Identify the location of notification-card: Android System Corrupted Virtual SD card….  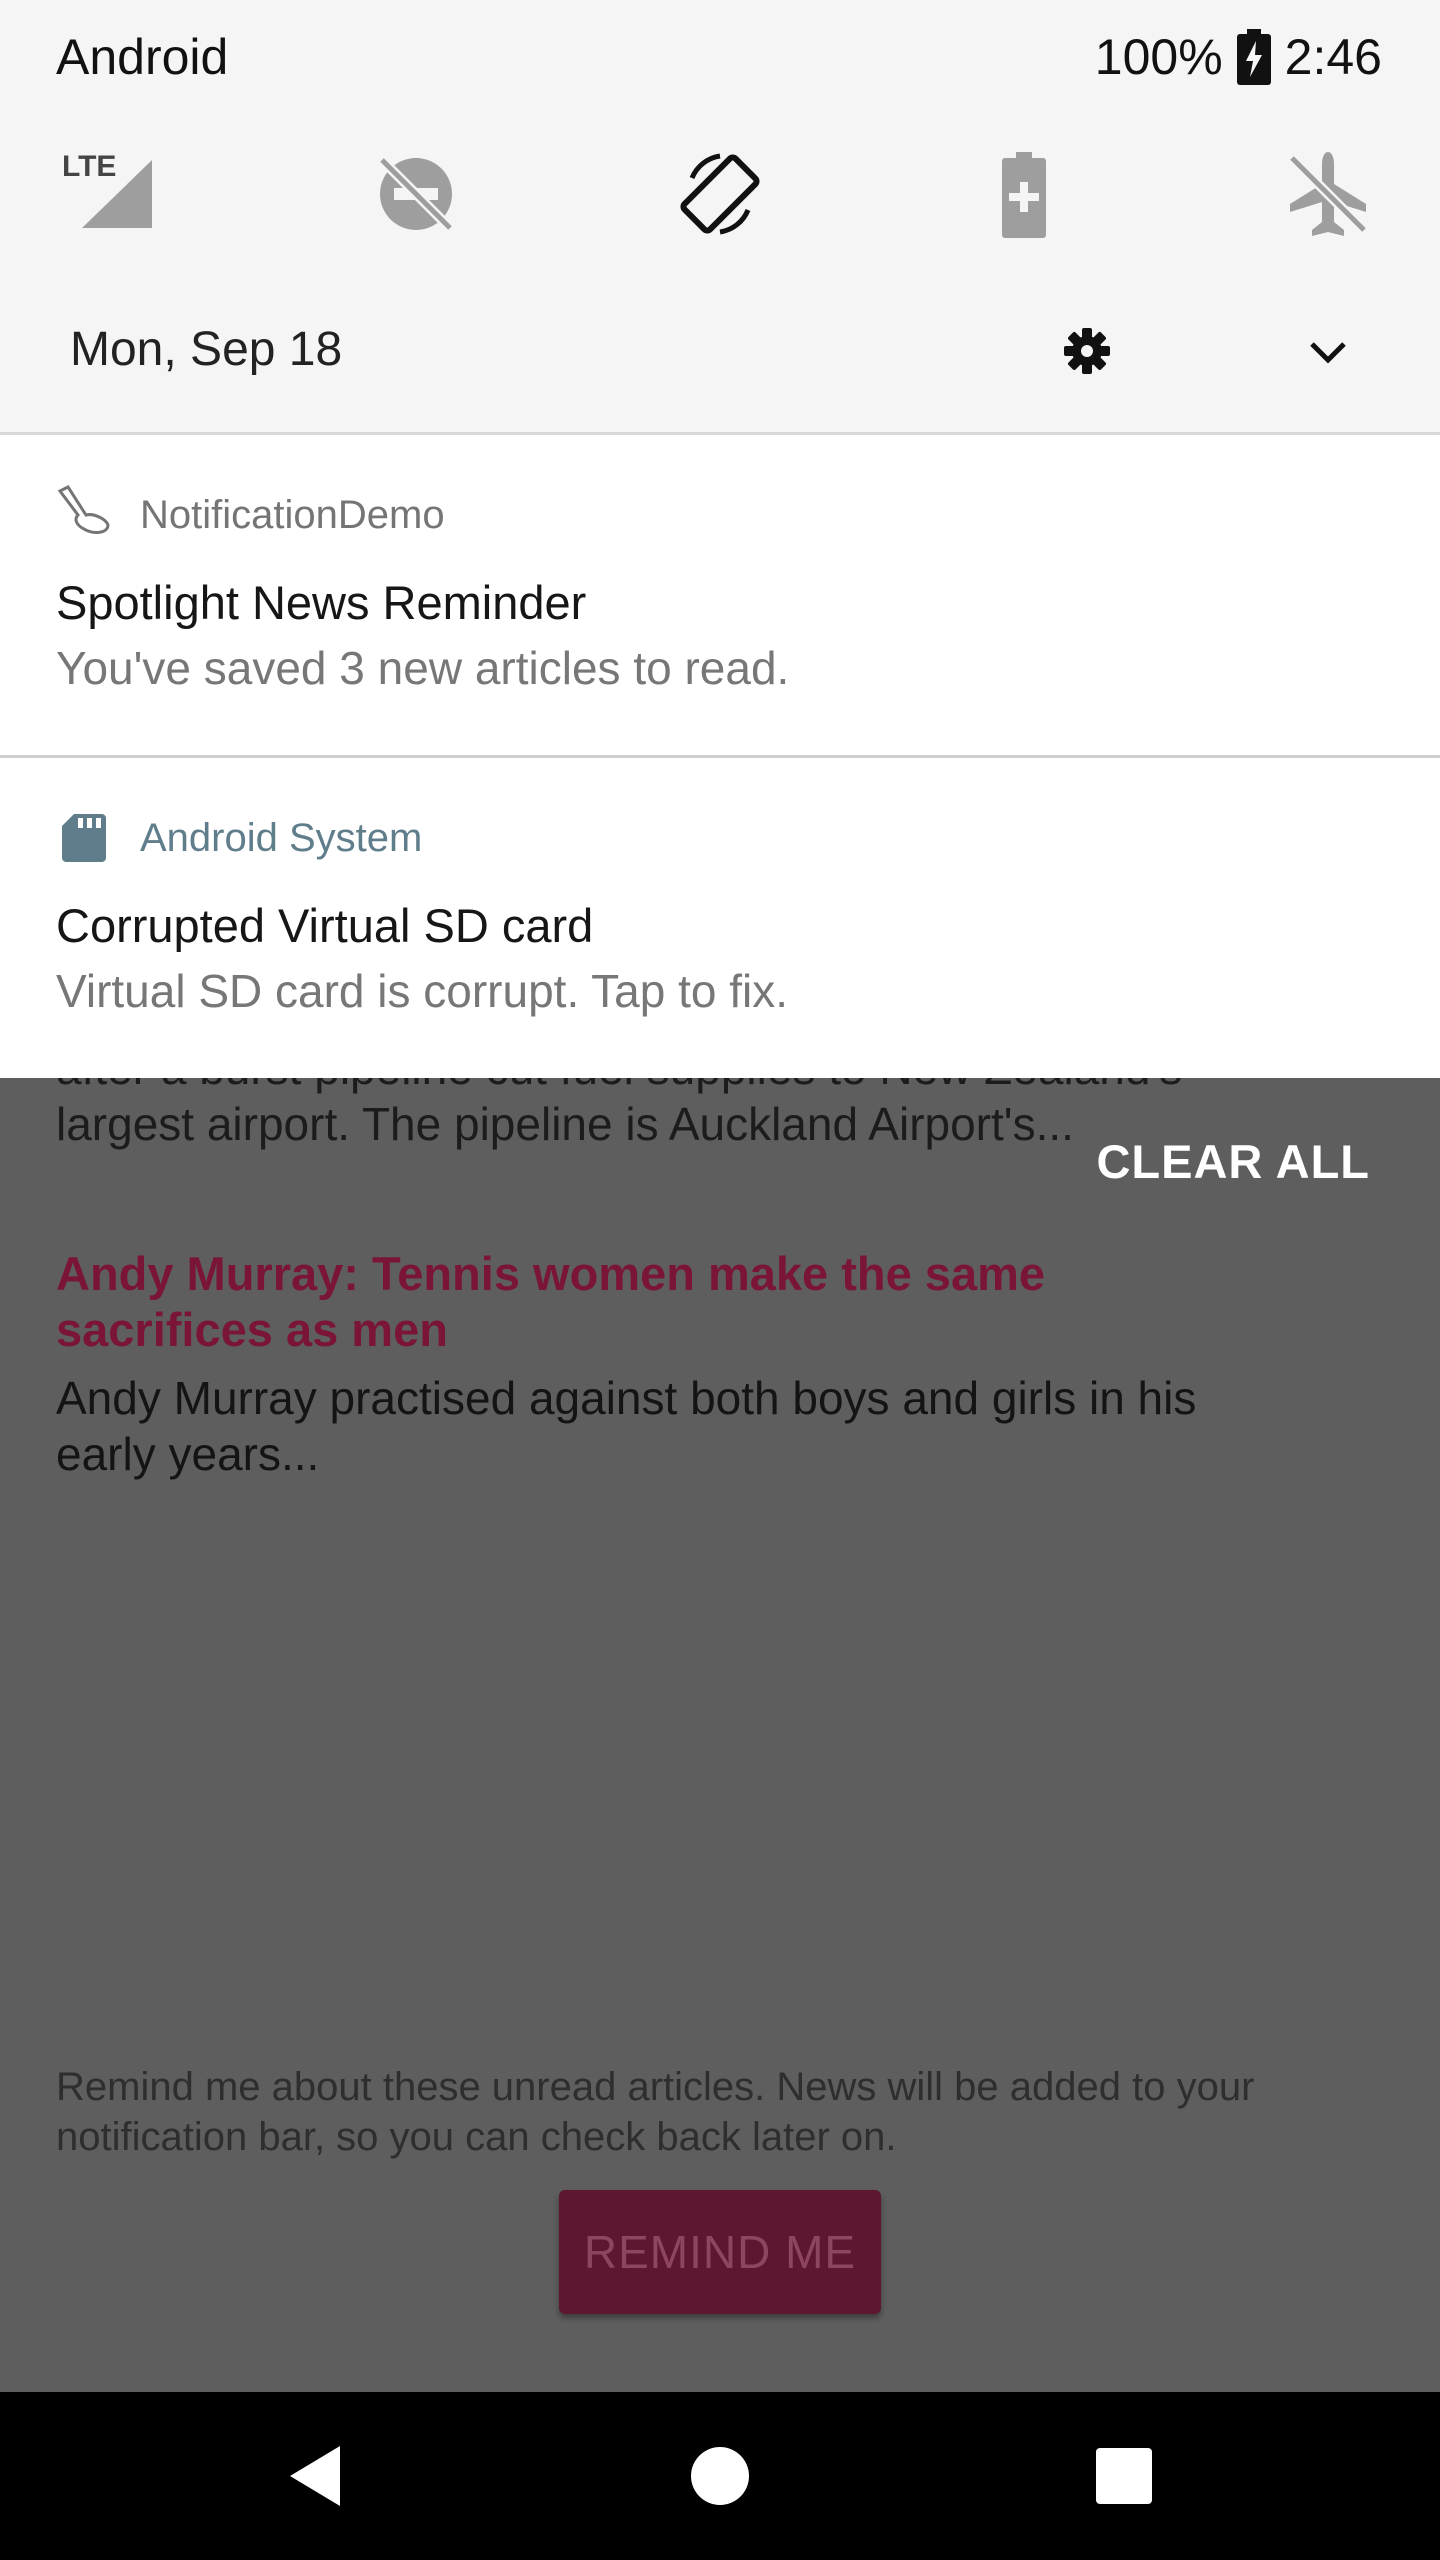
(720, 918).